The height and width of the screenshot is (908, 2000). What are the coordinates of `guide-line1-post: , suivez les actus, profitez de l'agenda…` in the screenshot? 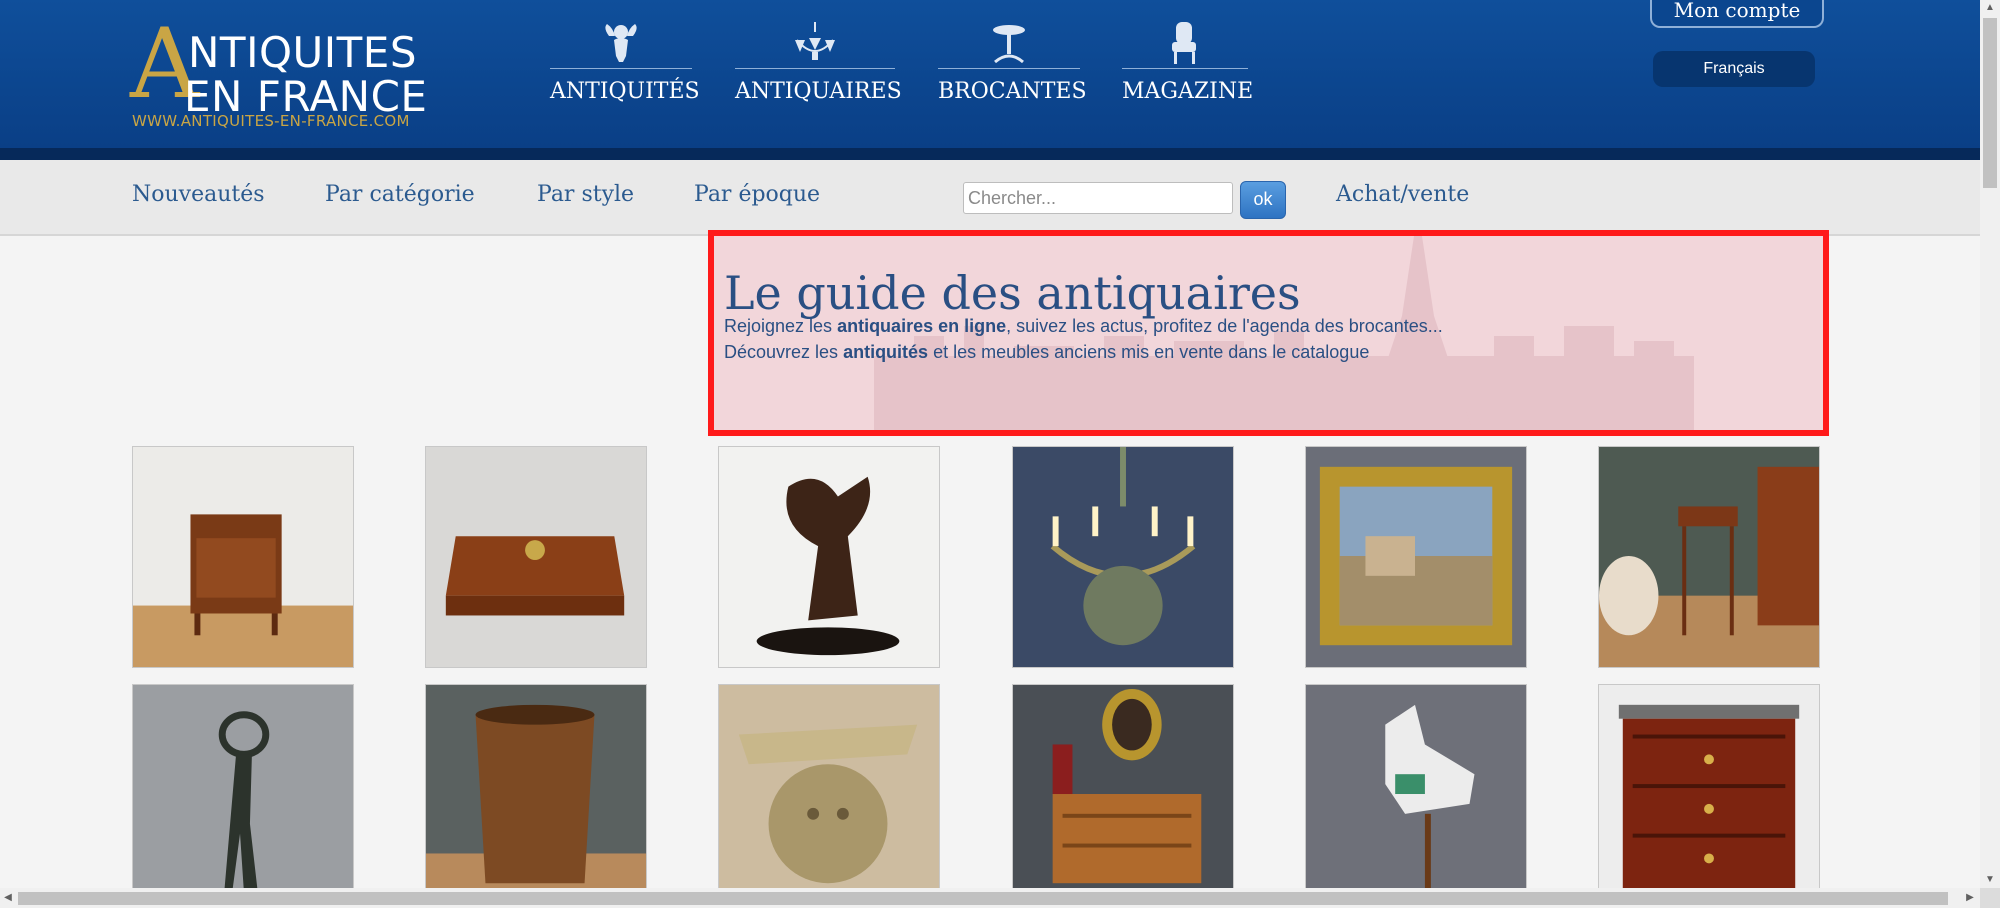 It's located at (1224, 326).